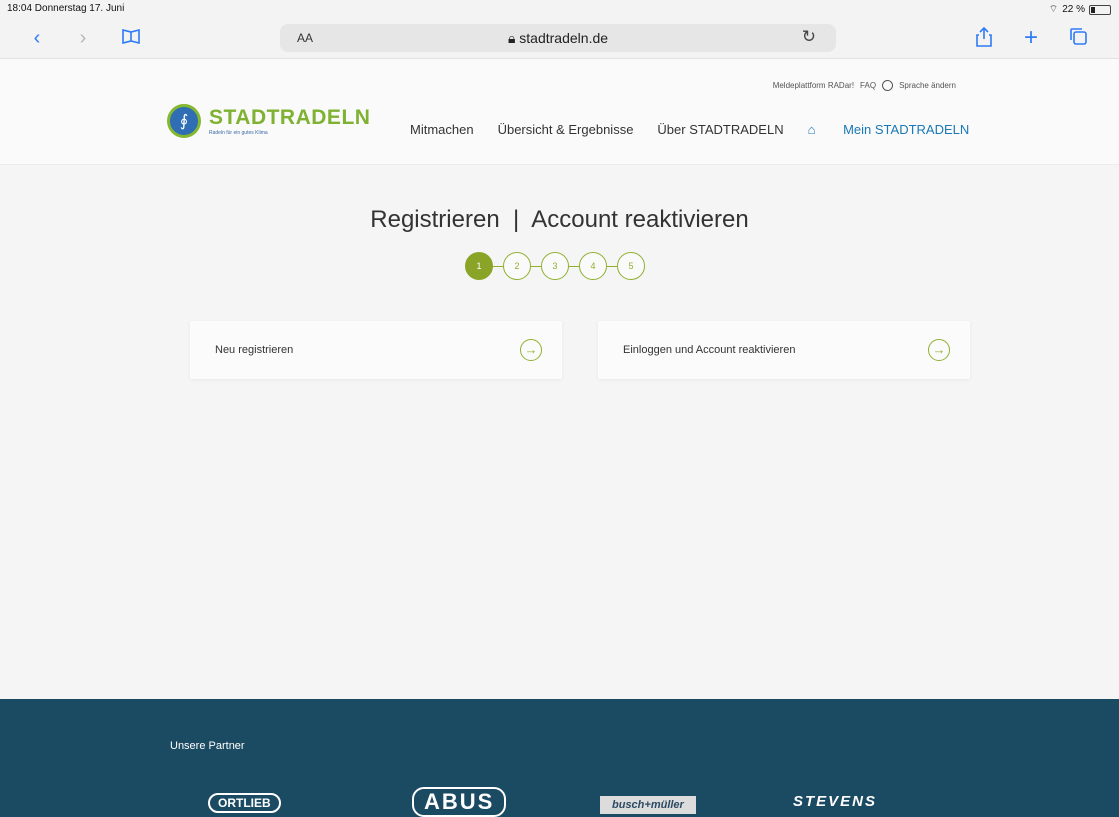 Image resolution: width=1119 pixels, height=817 pixels. Describe the element at coordinates (811, 129) in the screenshot. I see `user-icon: ⌂` at that location.